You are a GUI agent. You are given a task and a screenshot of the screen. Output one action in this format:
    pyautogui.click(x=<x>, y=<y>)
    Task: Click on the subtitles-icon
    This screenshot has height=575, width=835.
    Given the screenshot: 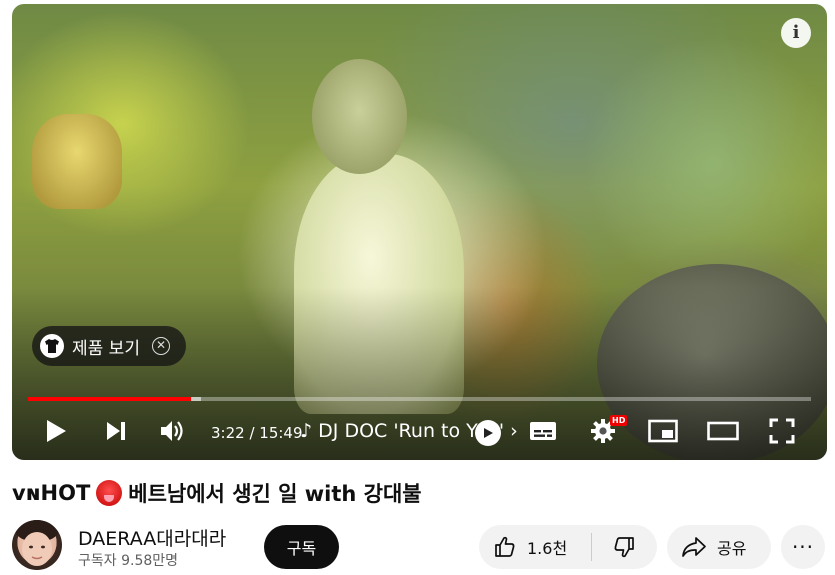 What is the action you would take?
    pyautogui.click(x=543, y=431)
    